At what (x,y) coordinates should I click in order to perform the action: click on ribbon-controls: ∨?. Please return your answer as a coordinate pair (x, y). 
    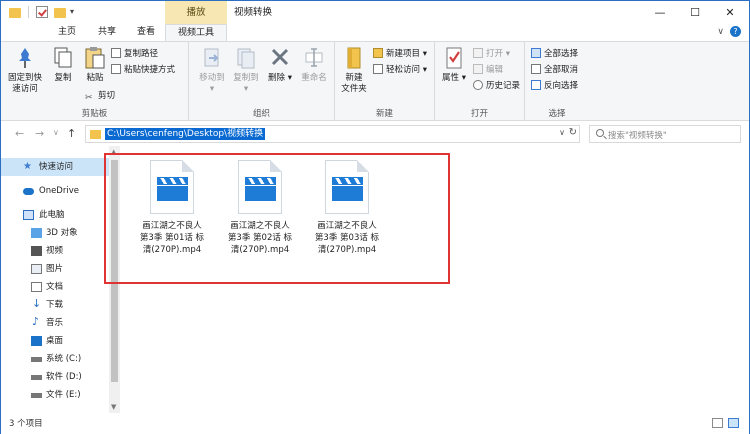
    Looking at the image, I should click on (729, 31).